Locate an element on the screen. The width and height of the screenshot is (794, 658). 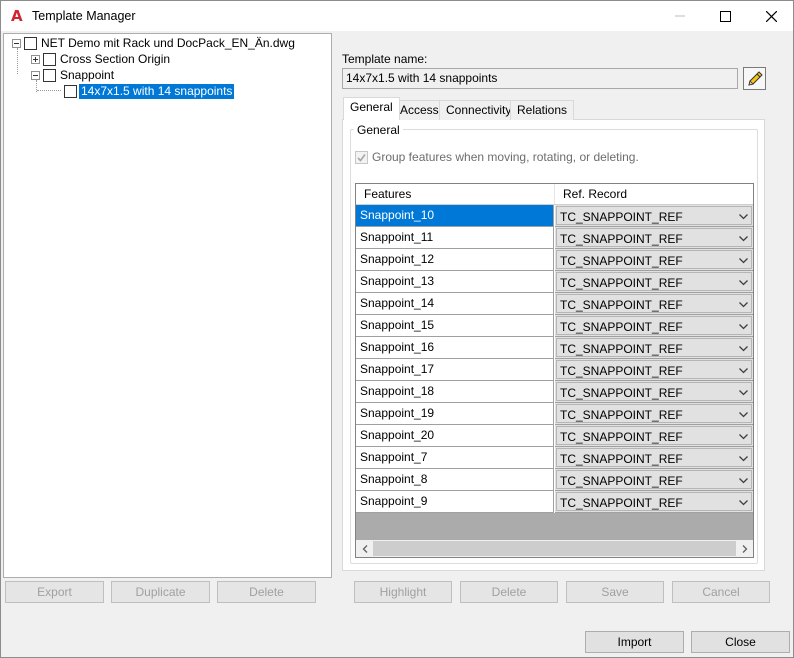
title-bar: A Template Manager is located at coordinates (397, 16).